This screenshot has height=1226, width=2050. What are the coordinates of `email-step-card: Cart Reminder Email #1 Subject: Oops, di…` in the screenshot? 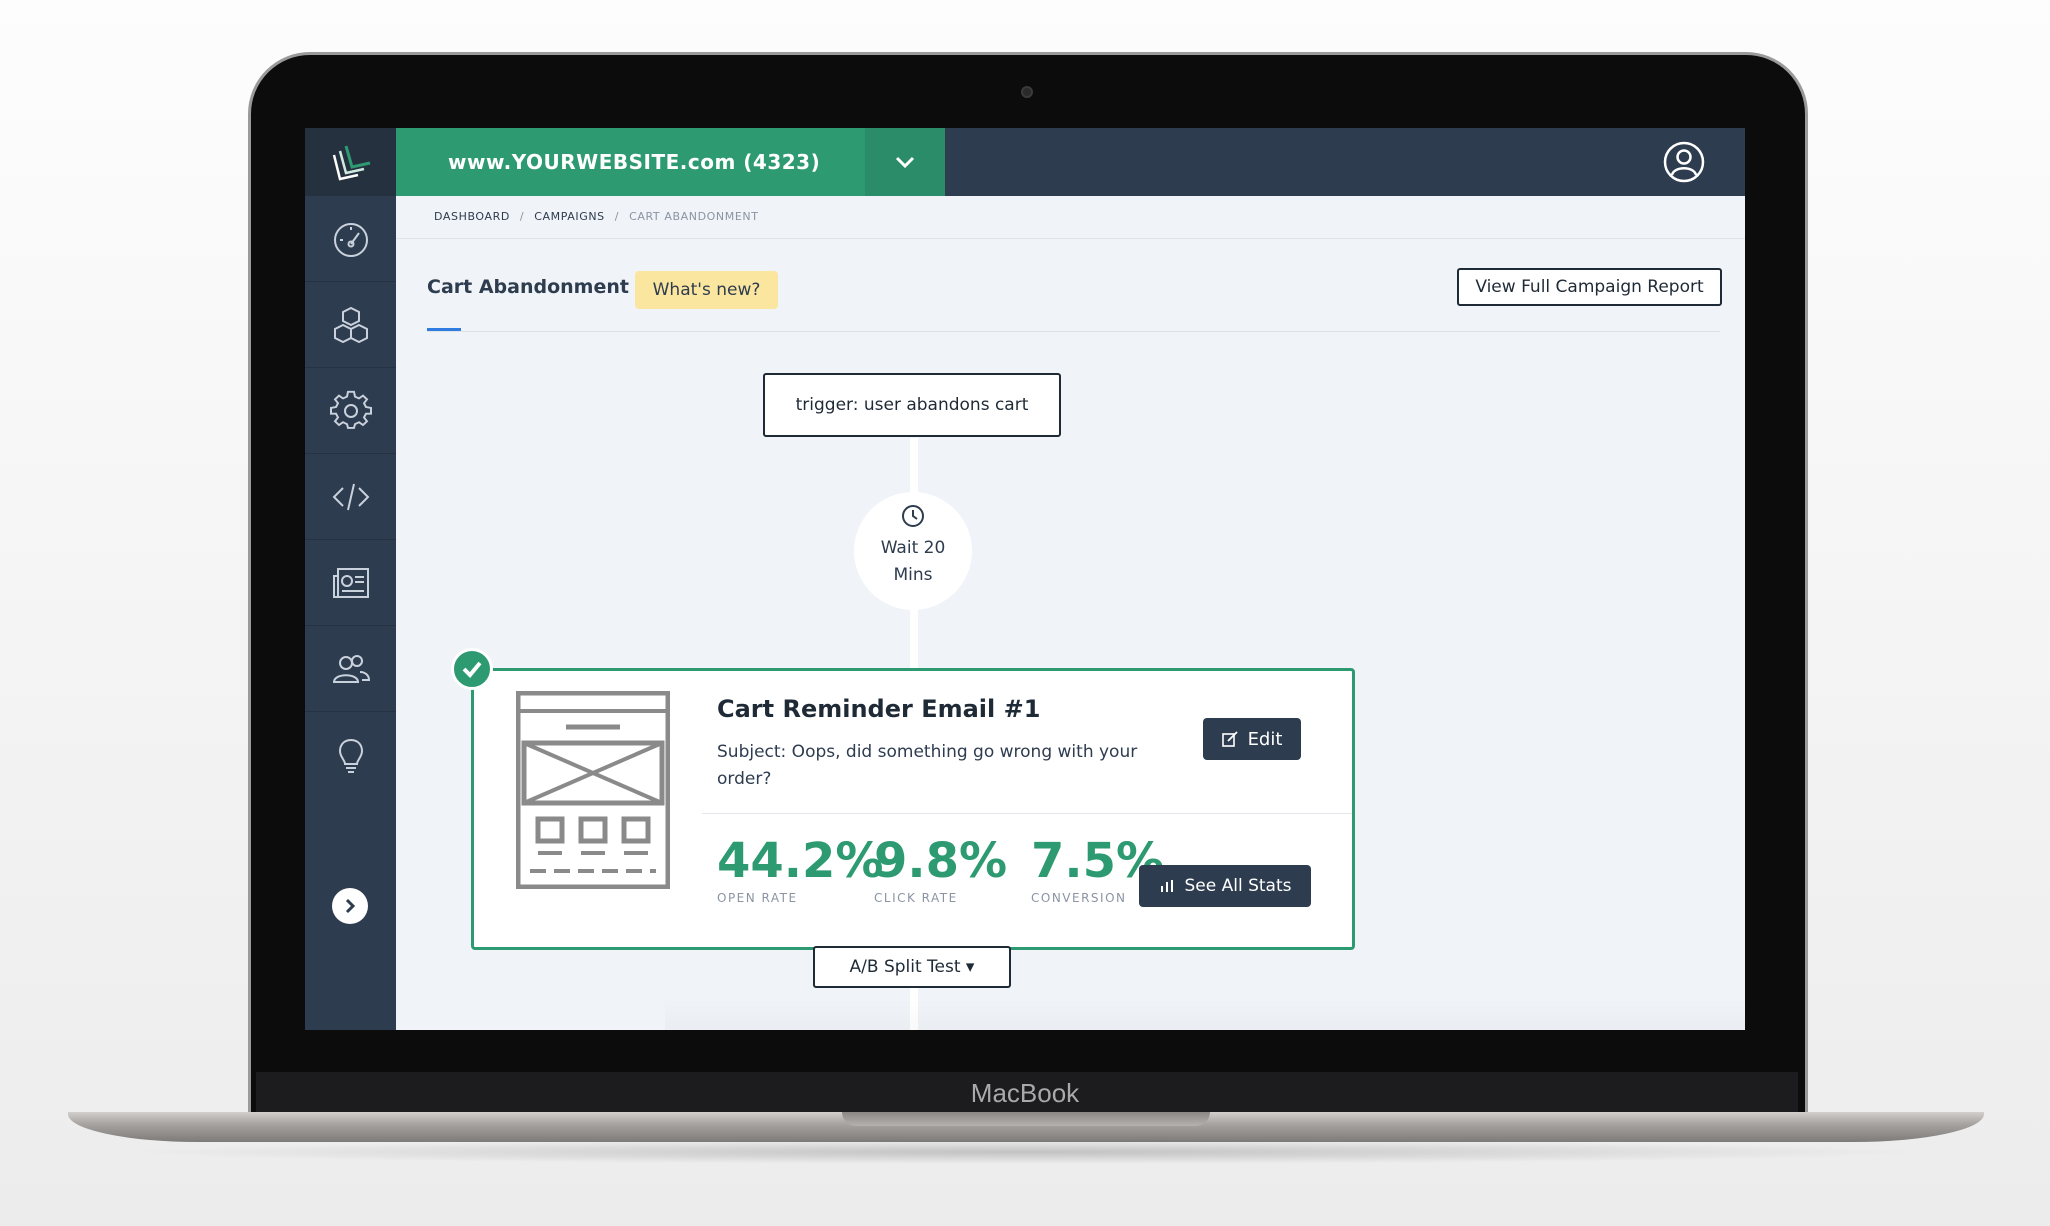 It's located at (913, 809).